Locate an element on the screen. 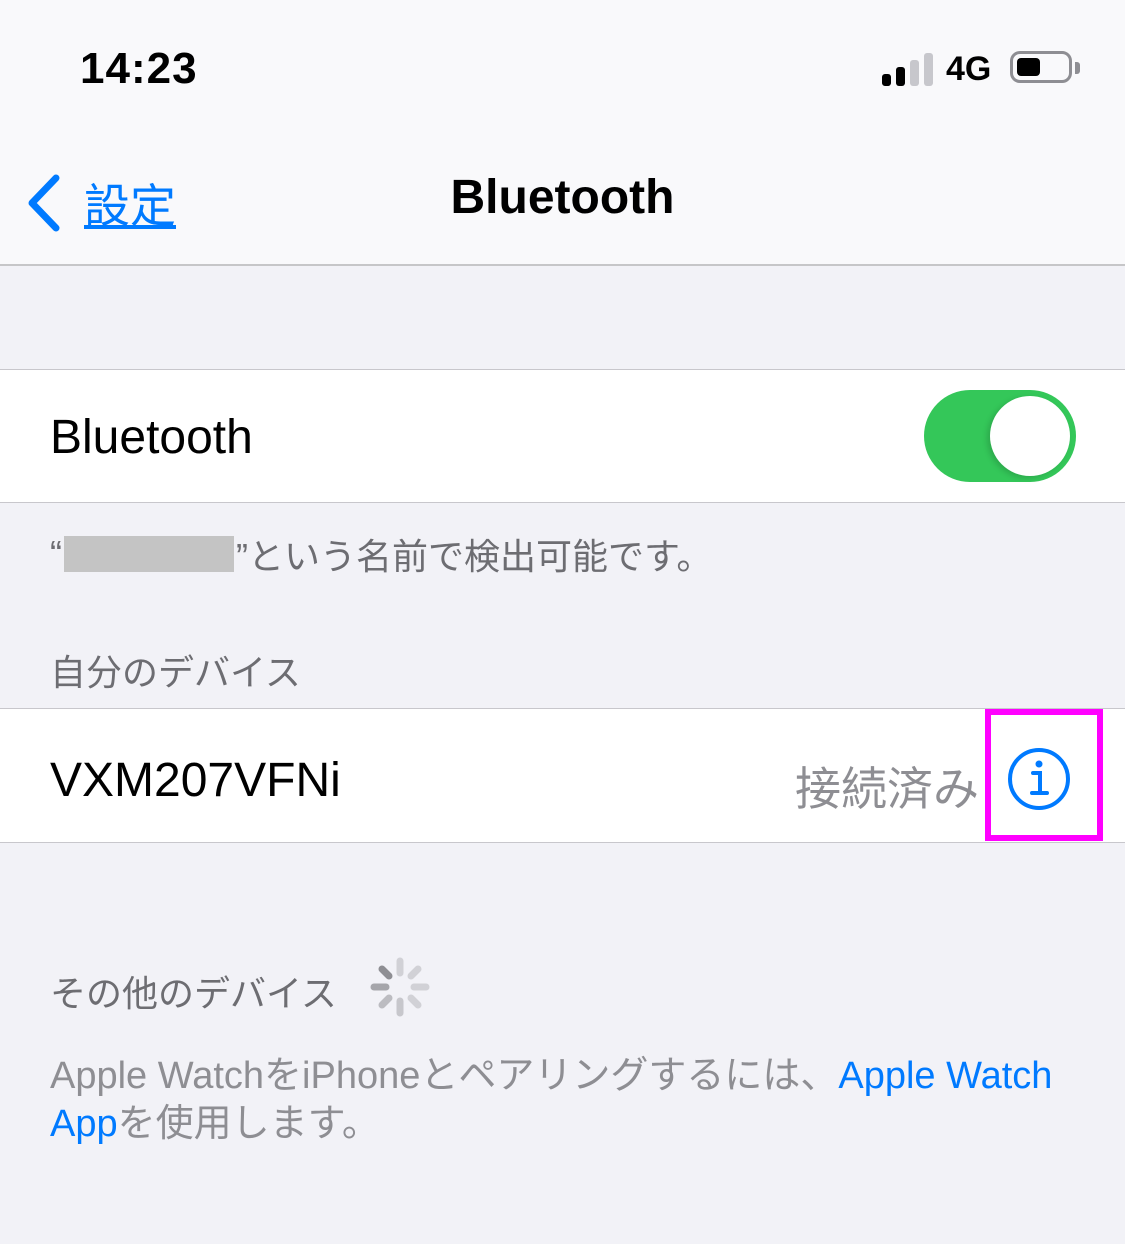 This screenshot has width=1125, height=1244. cellular-signal-icon is located at coordinates (908, 69).